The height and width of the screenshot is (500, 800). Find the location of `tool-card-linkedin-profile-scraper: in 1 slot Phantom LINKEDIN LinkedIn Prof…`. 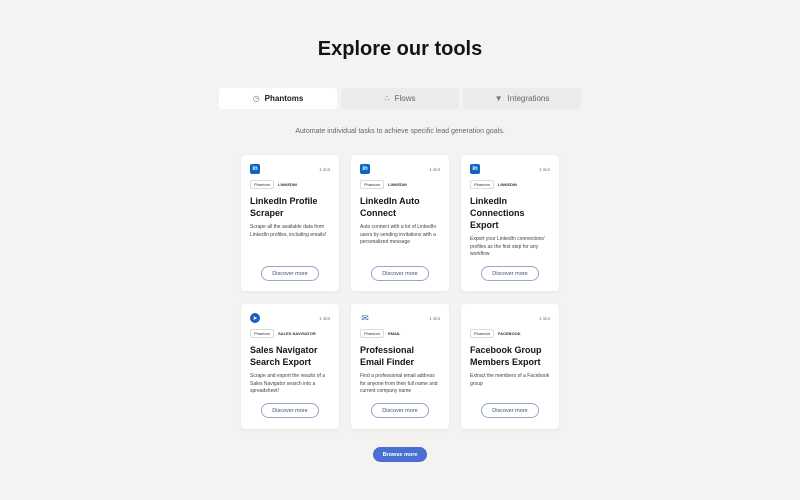

tool-card-linkedin-profile-scraper: in 1 slot Phantom LINKEDIN LinkedIn Prof… is located at coordinates (290, 223).